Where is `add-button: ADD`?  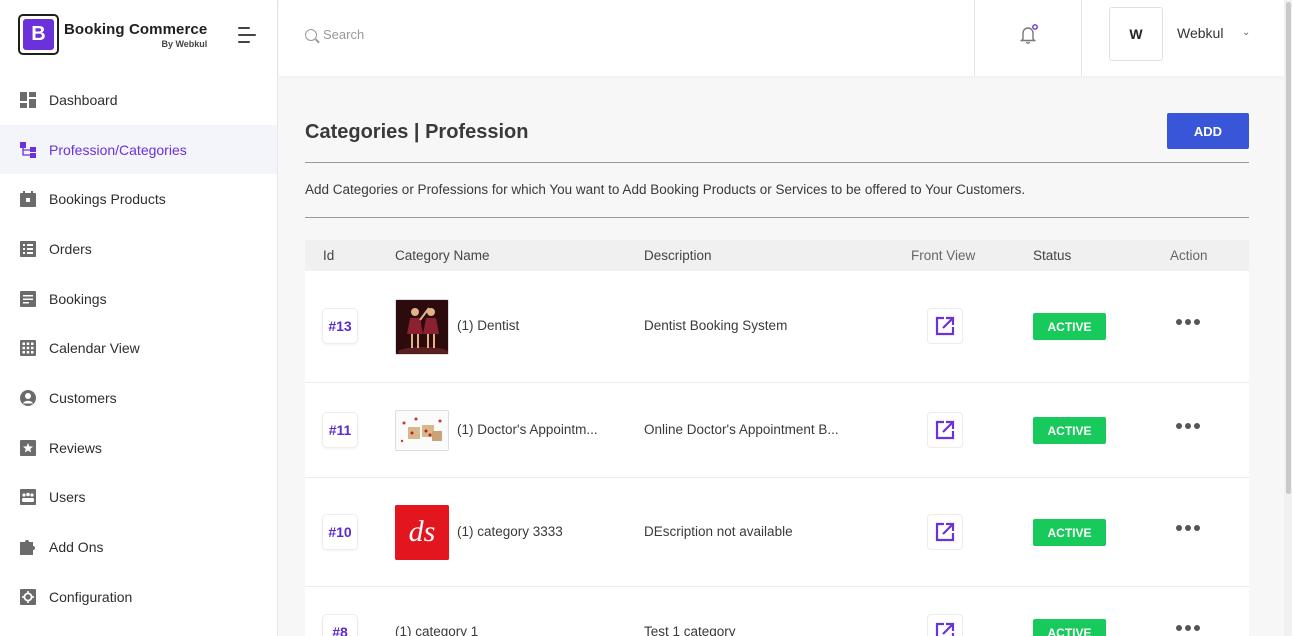 add-button: ADD is located at coordinates (1208, 131).